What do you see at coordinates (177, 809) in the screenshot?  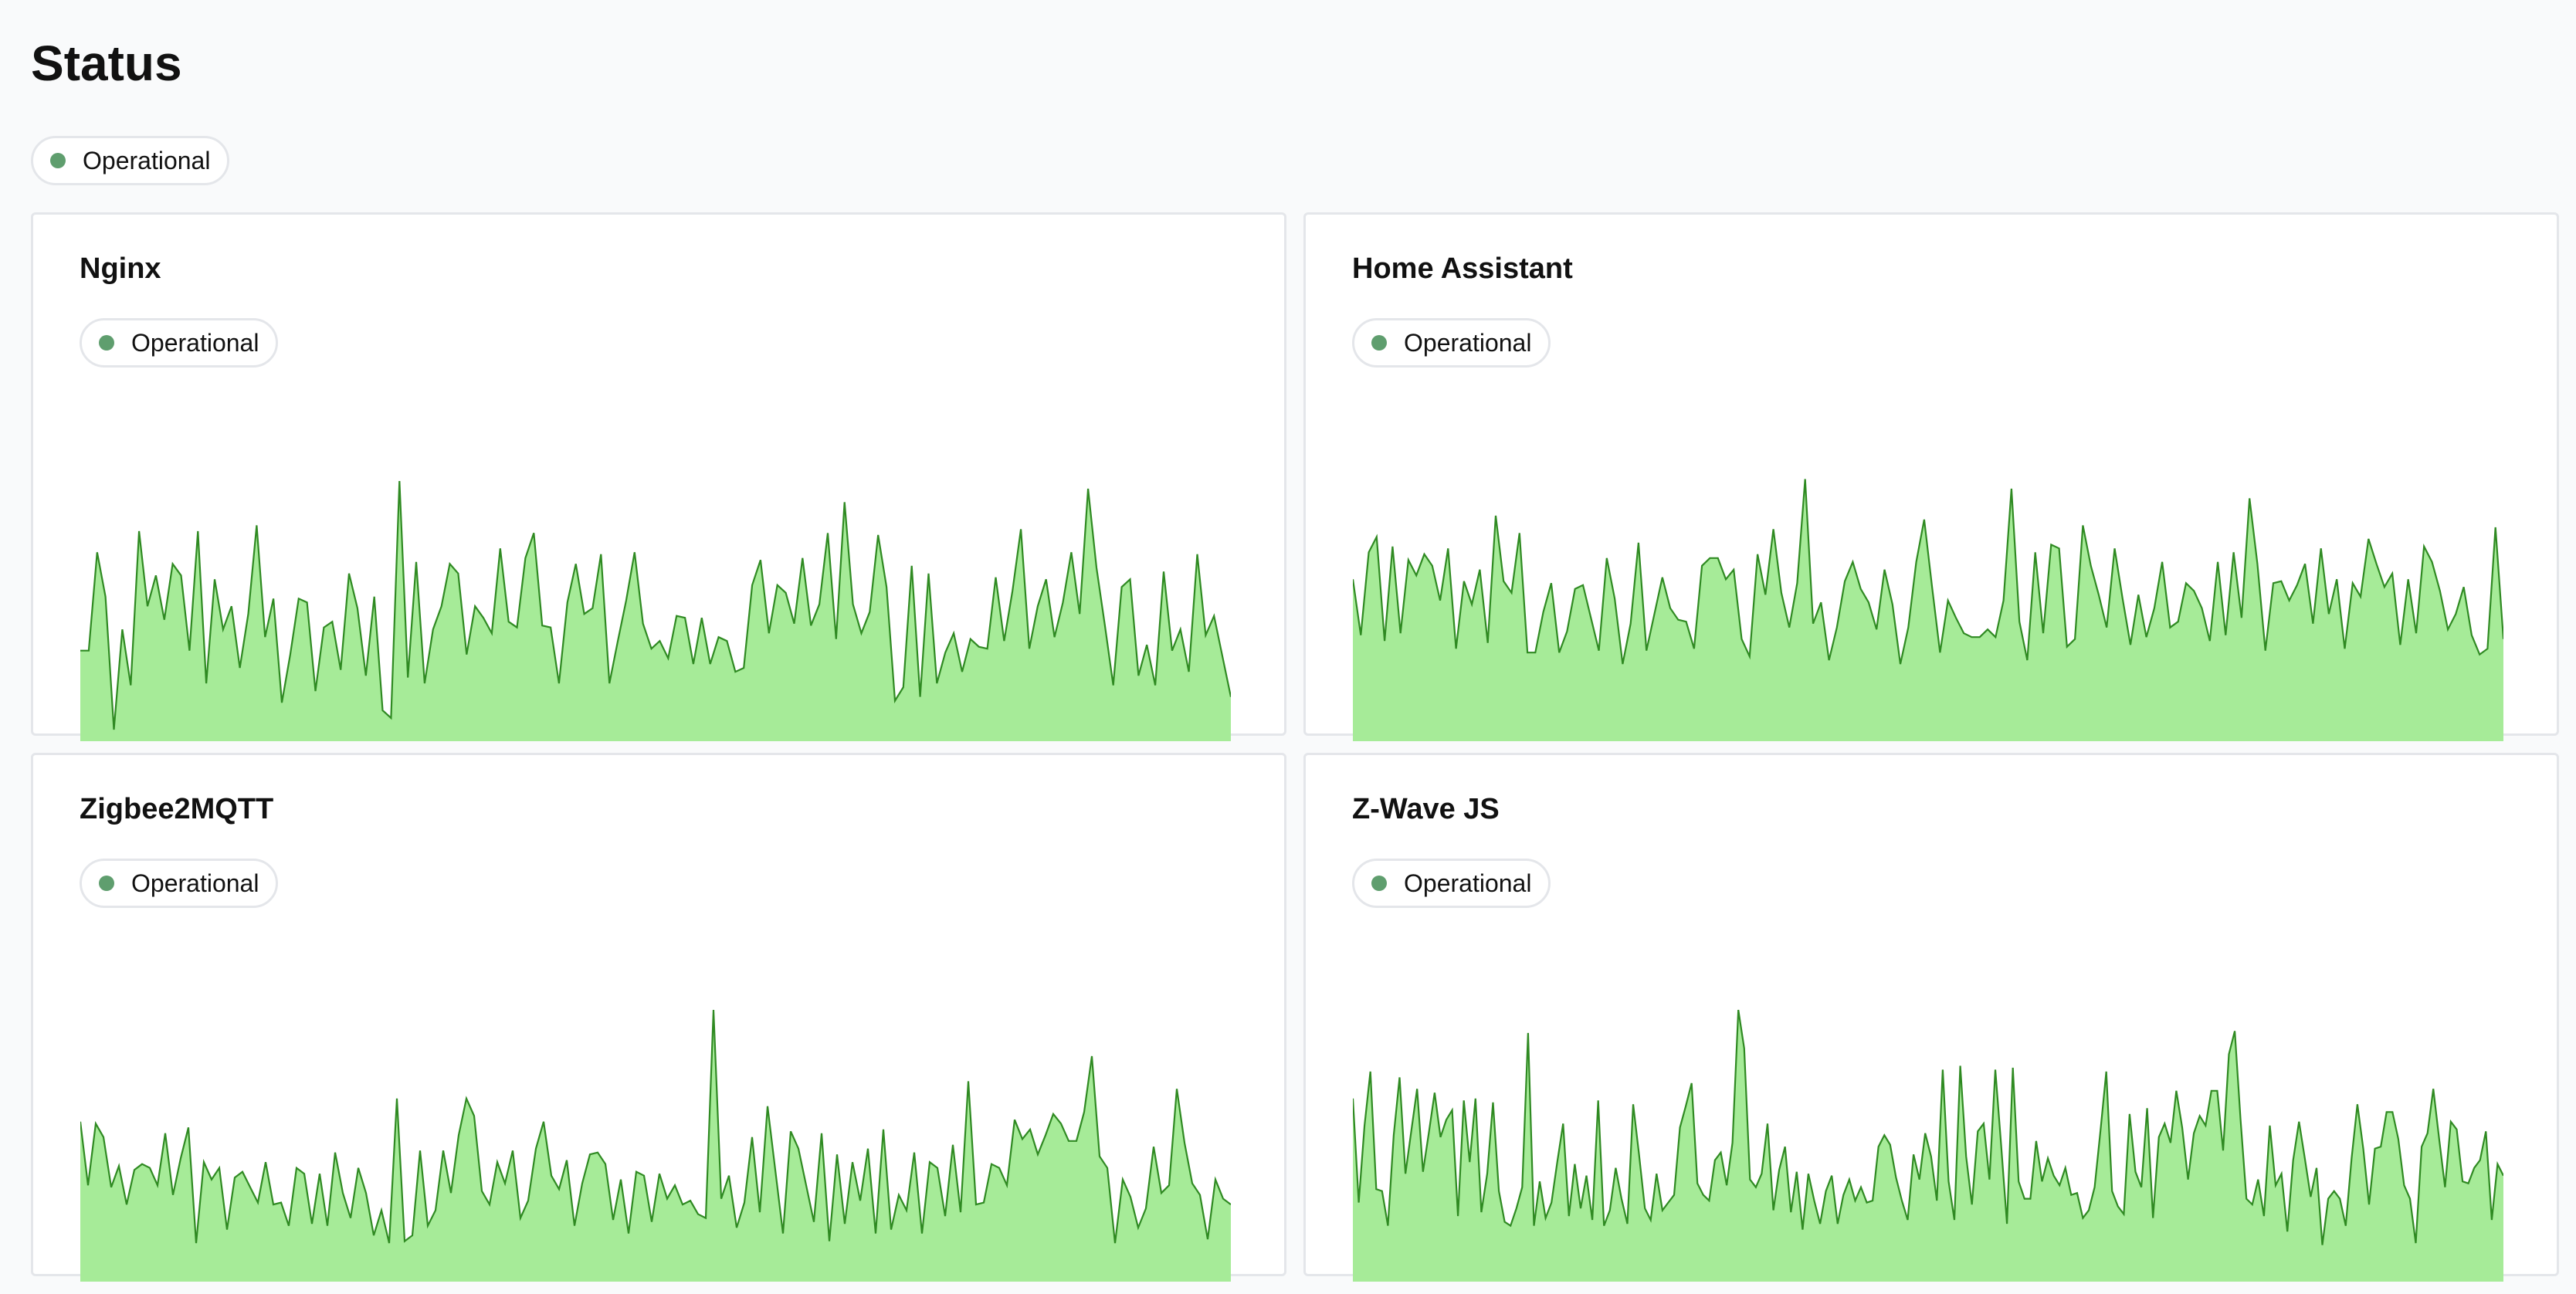 I see `service-title: Zigbee2MQTT` at bounding box center [177, 809].